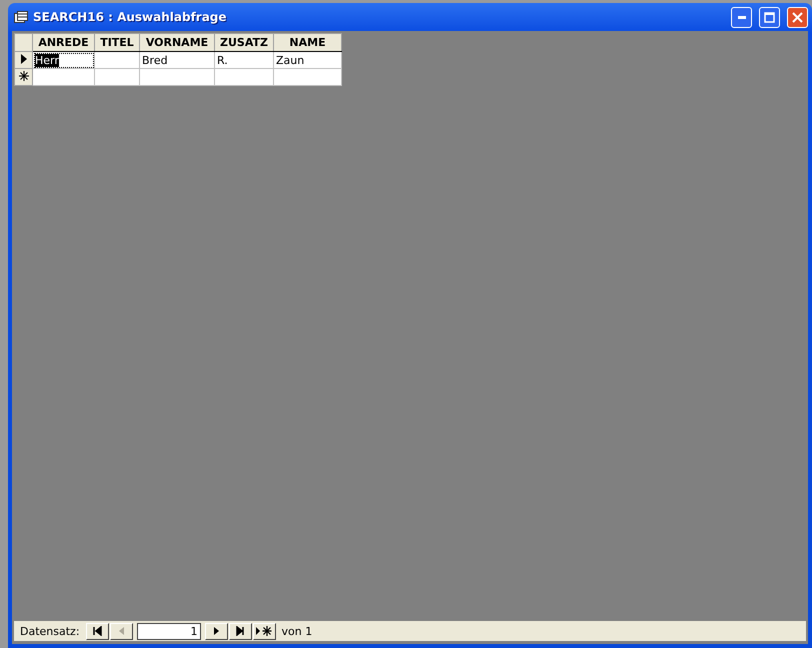 The width and height of the screenshot is (812, 648). What do you see at coordinates (63, 43) in the screenshot?
I see `column-header: ANREDE` at bounding box center [63, 43].